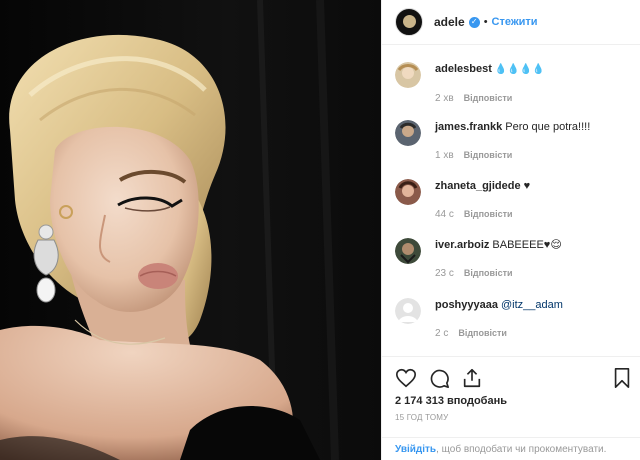 Image resolution: width=640 pixels, height=460 pixels. Describe the element at coordinates (472, 378) in the screenshot. I see `share-icon` at that location.